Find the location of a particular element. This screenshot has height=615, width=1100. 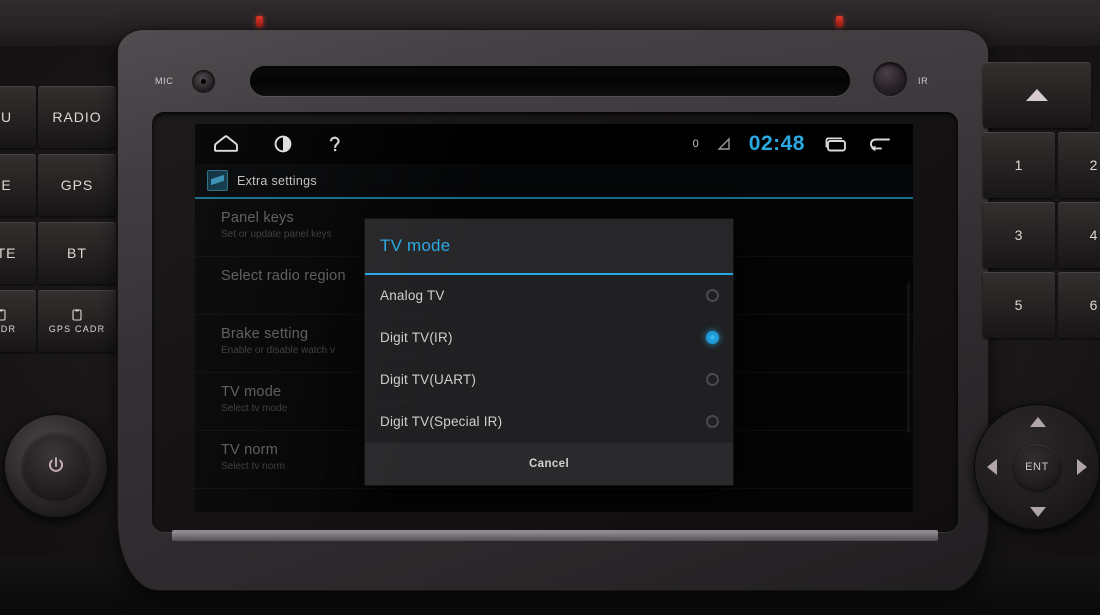

option-label: Digit TV(UART) is located at coordinates (428, 379).